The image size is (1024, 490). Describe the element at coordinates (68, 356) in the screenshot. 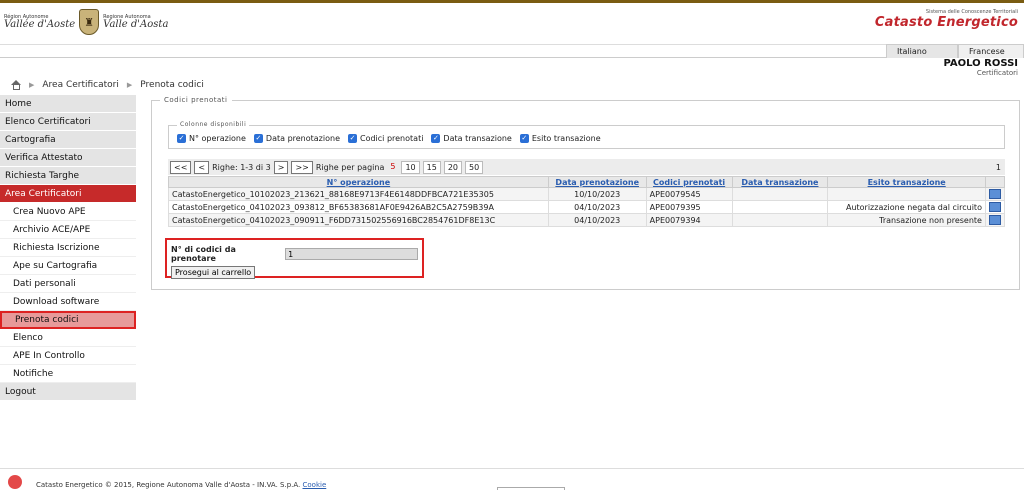

I see `sidebar-item-ape-in-controllo: APE In Controllo` at that location.